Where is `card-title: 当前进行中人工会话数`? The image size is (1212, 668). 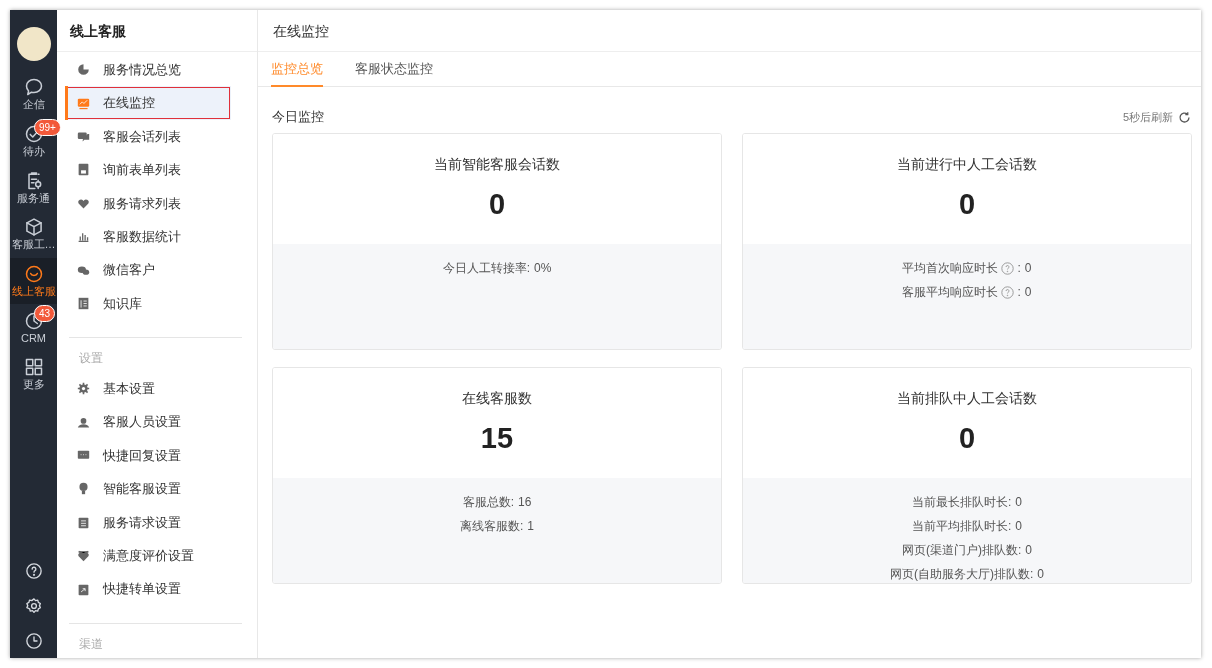
card-title: 当前进行中人工会话数 is located at coordinates (967, 164).